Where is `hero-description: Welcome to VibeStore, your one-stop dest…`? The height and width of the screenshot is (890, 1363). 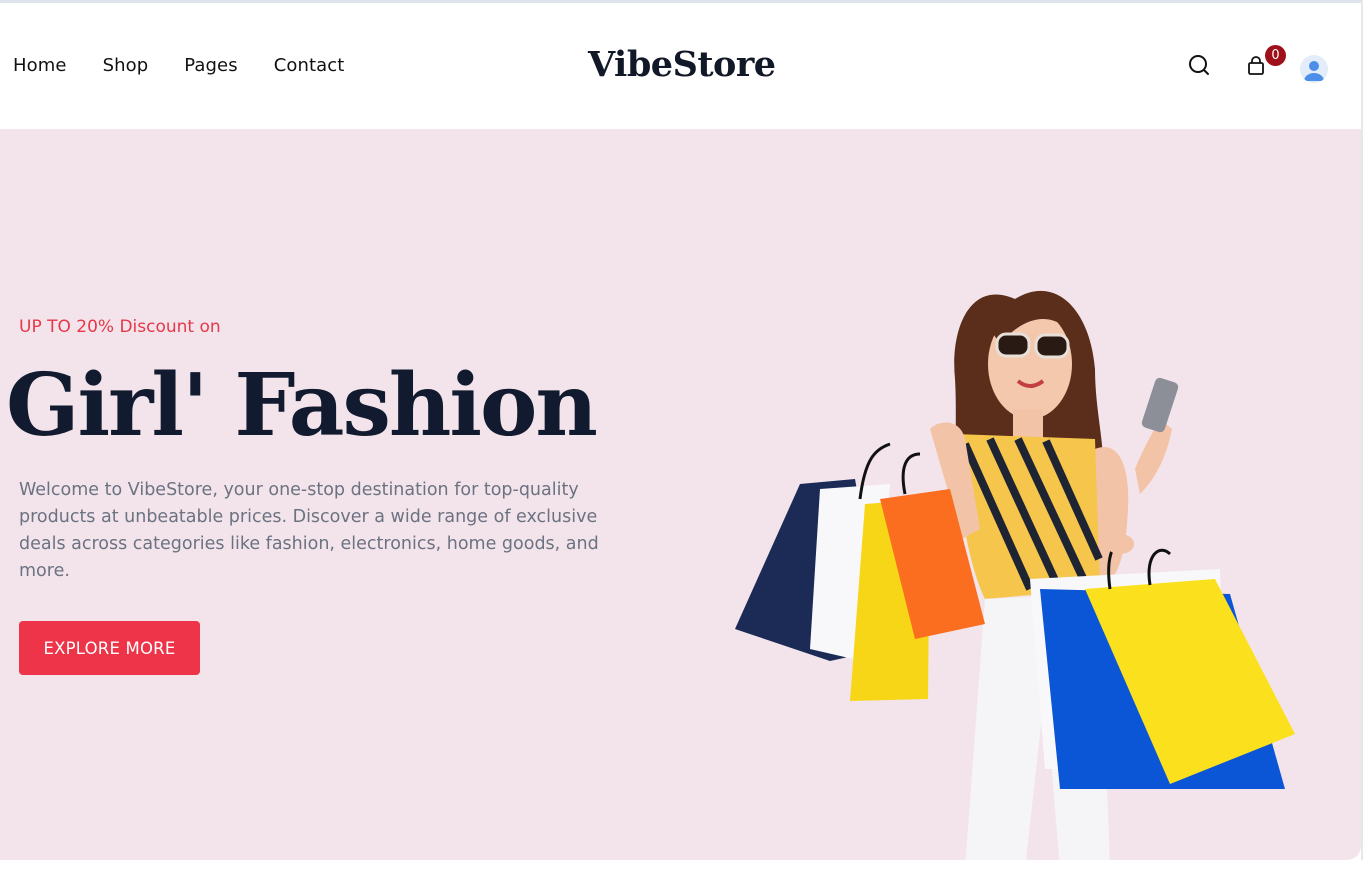
hero-description: Welcome to VibeStore, your one-stop dest… is located at coordinates (309, 530).